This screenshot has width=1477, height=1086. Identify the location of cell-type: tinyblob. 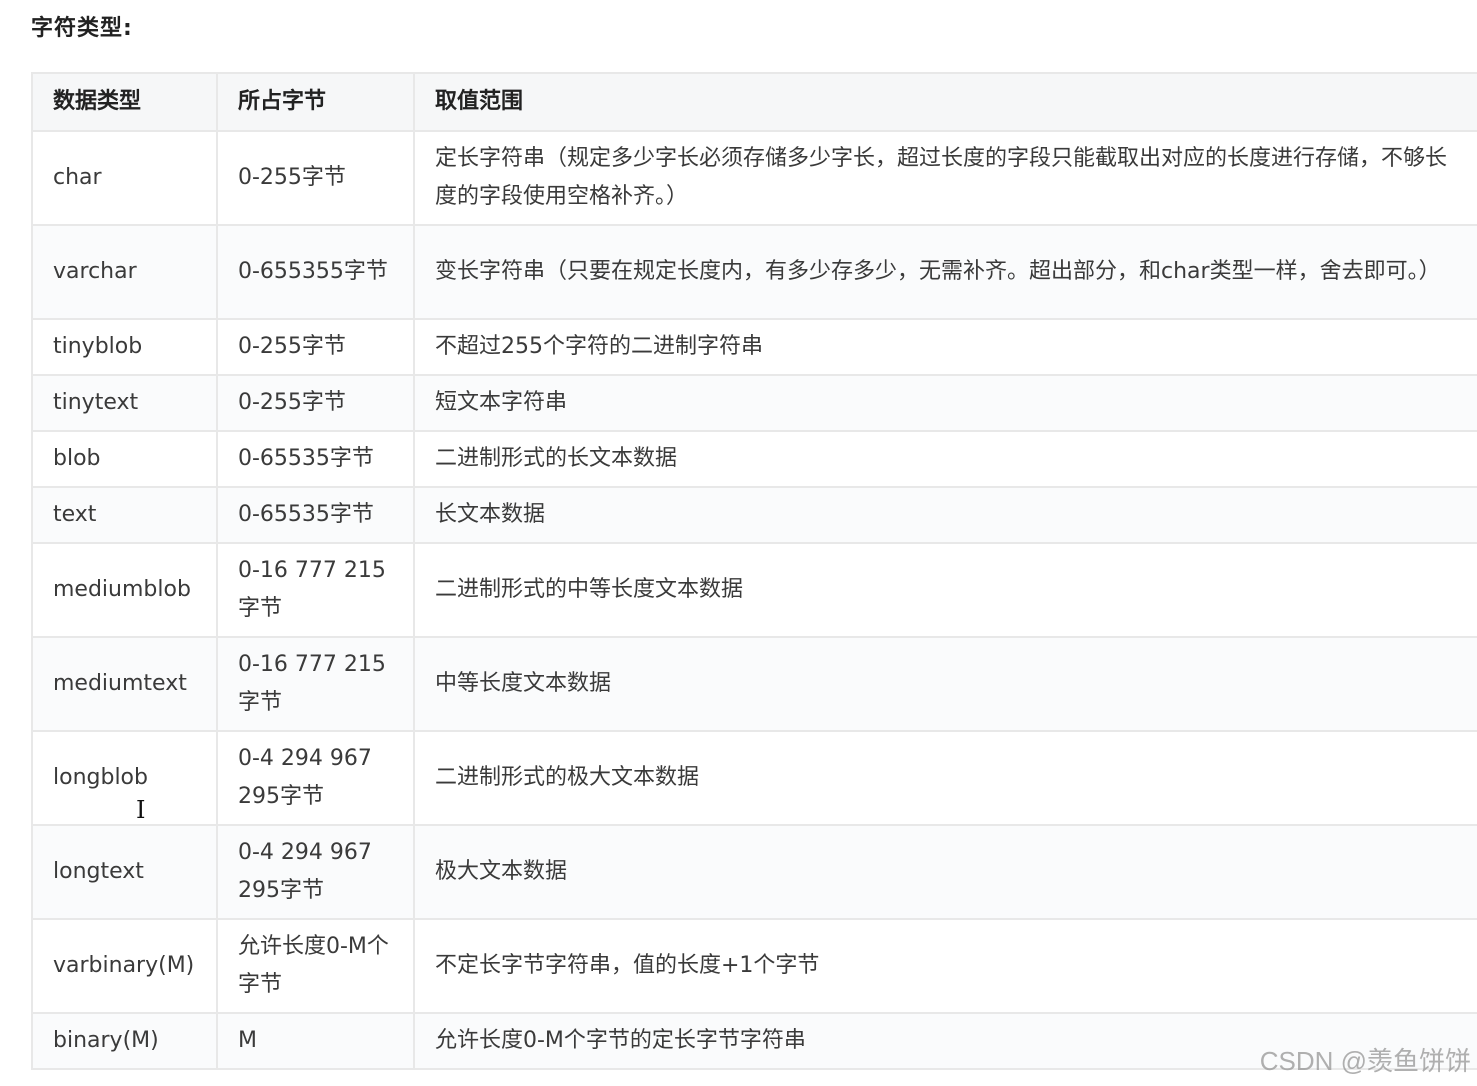
(124, 347).